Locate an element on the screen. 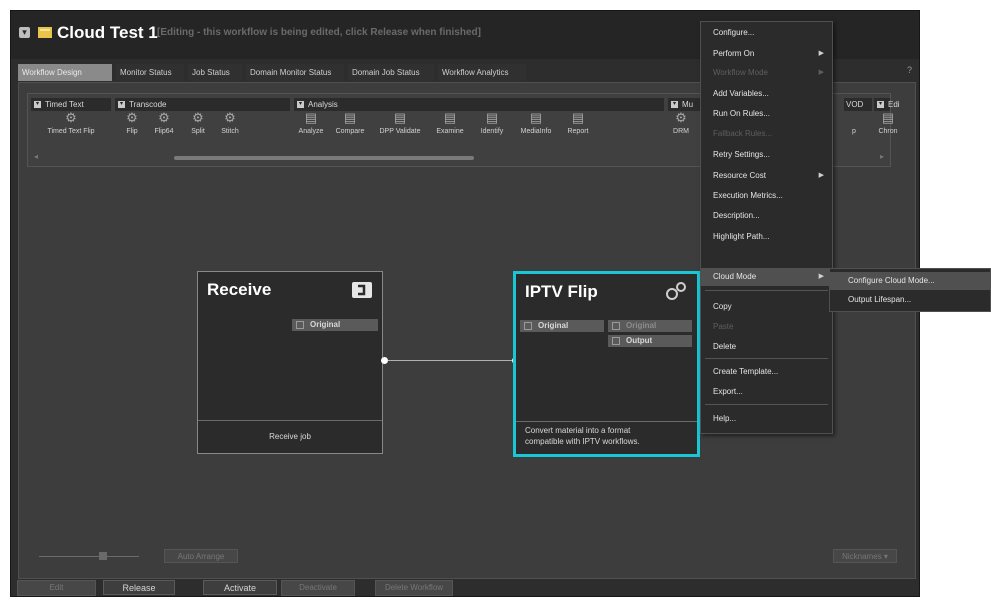 The width and height of the screenshot is (991, 601). toolbox-scrollbar is located at coordinates (324, 158).